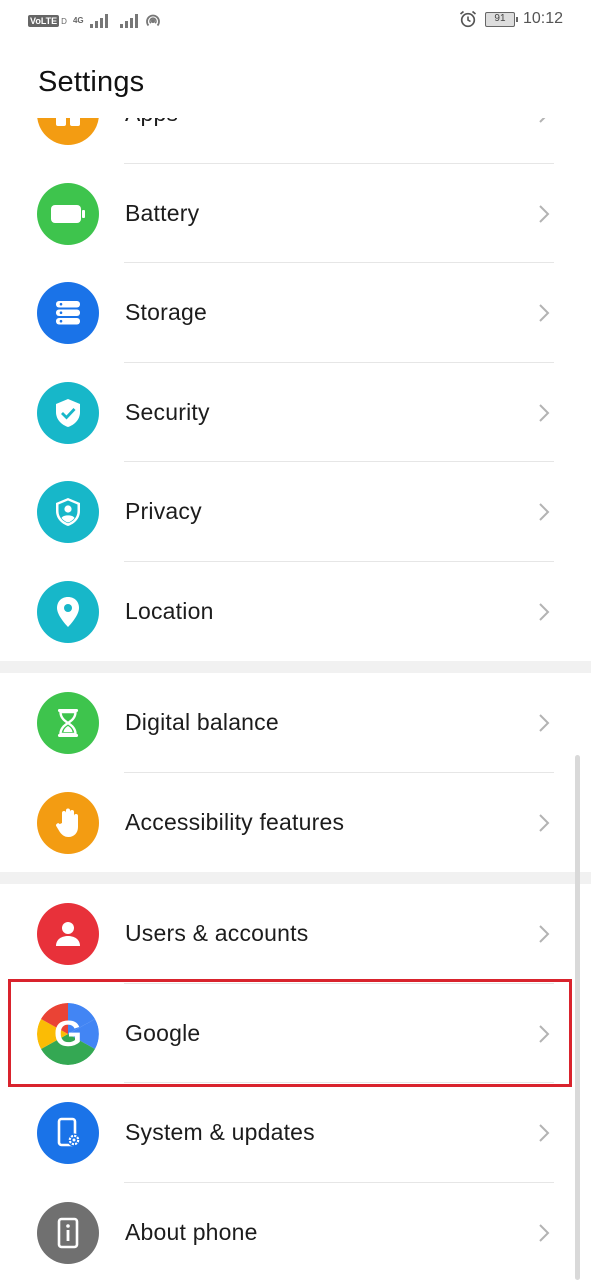 This screenshot has height=1280, width=591. What do you see at coordinates (295, 1033) in the screenshot?
I see `settings-item-google: G Google` at bounding box center [295, 1033].